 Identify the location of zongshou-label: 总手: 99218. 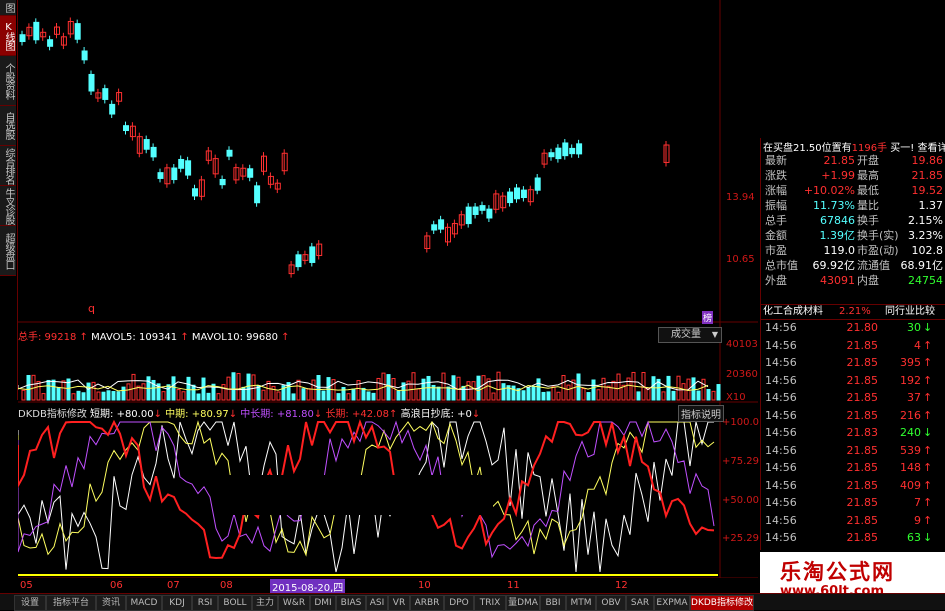
(47, 337).